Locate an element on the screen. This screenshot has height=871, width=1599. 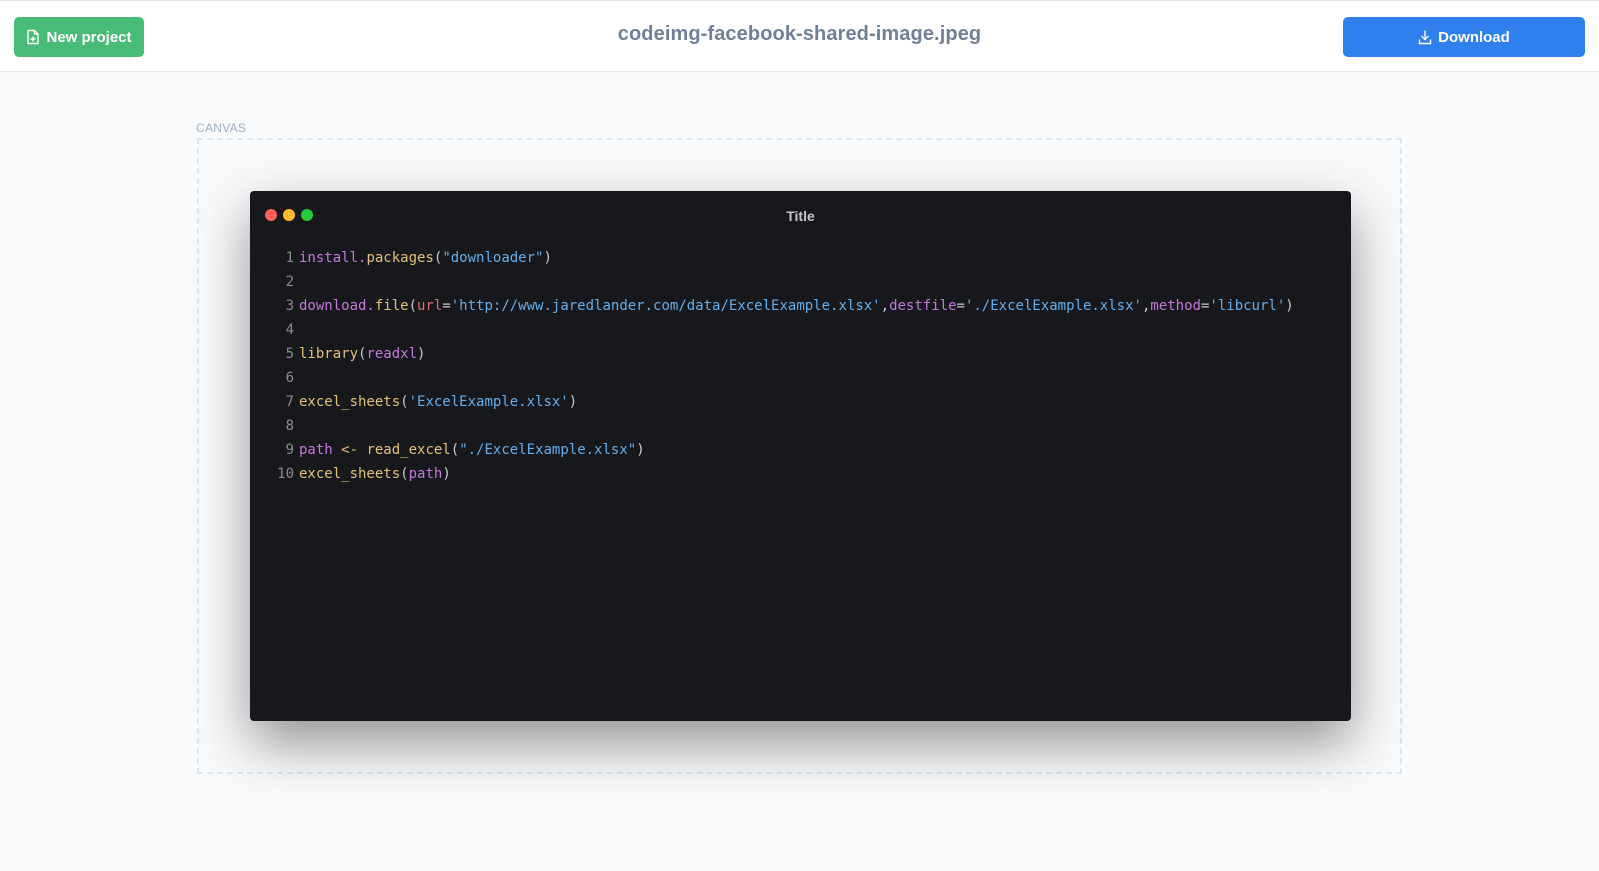
code-line: 1 install.packages("downloader") is located at coordinates (783, 258).